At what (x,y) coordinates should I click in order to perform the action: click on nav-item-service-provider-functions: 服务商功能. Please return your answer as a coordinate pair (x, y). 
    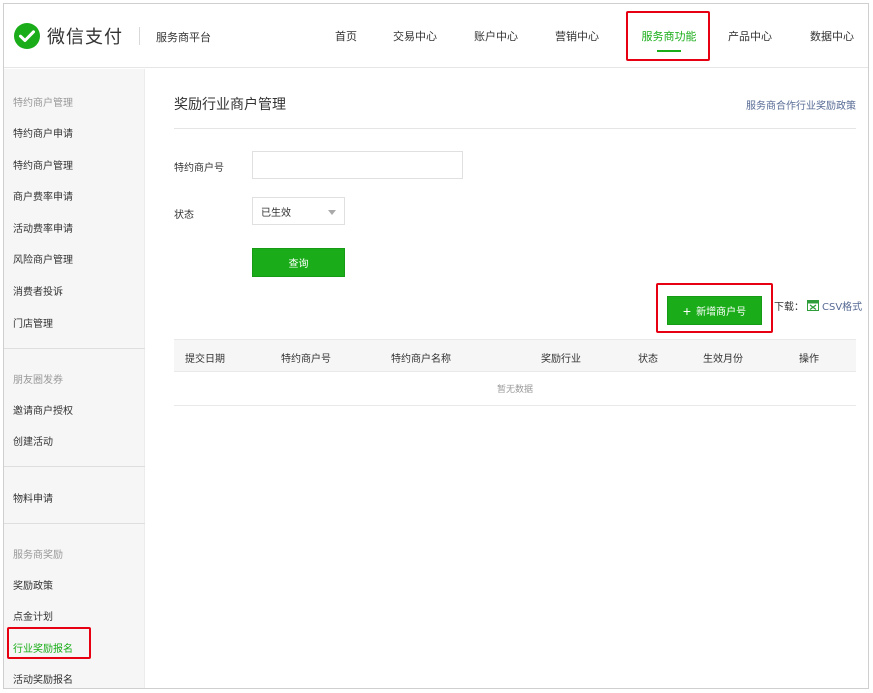
    Looking at the image, I should click on (669, 36).